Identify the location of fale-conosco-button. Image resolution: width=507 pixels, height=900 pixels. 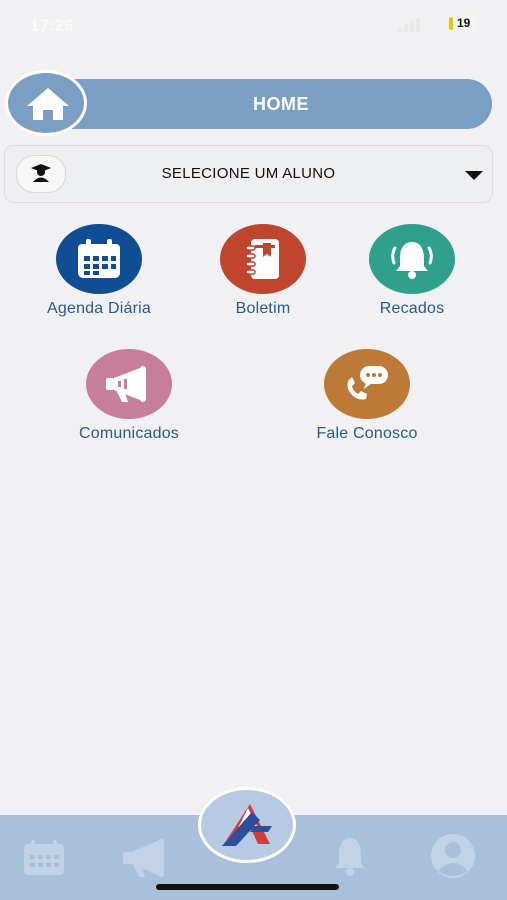
(367, 384).